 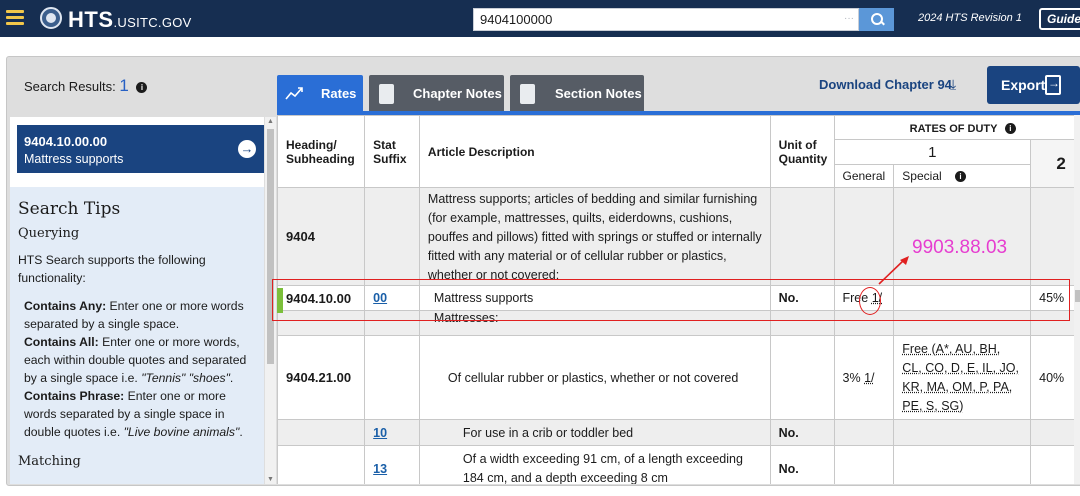 What do you see at coordinates (66, 141) in the screenshot?
I see `result-number: 9404.10.00.00` at bounding box center [66, 141].